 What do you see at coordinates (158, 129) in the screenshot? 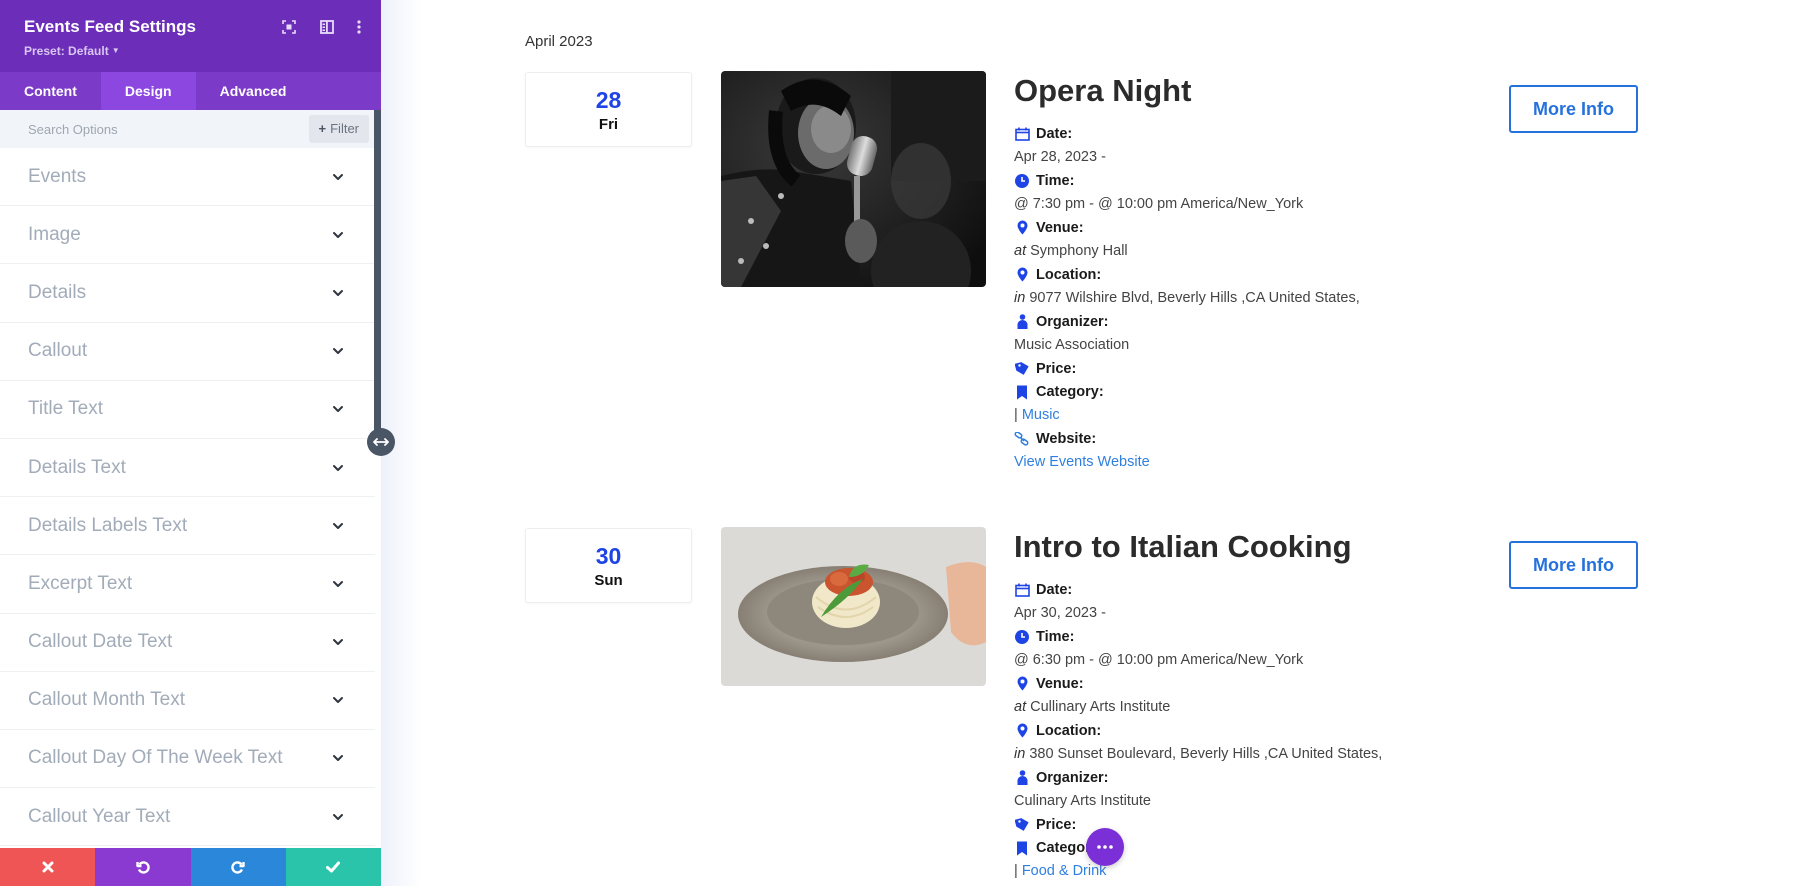
I see `search-options-input` at bounding box center [158, 129].